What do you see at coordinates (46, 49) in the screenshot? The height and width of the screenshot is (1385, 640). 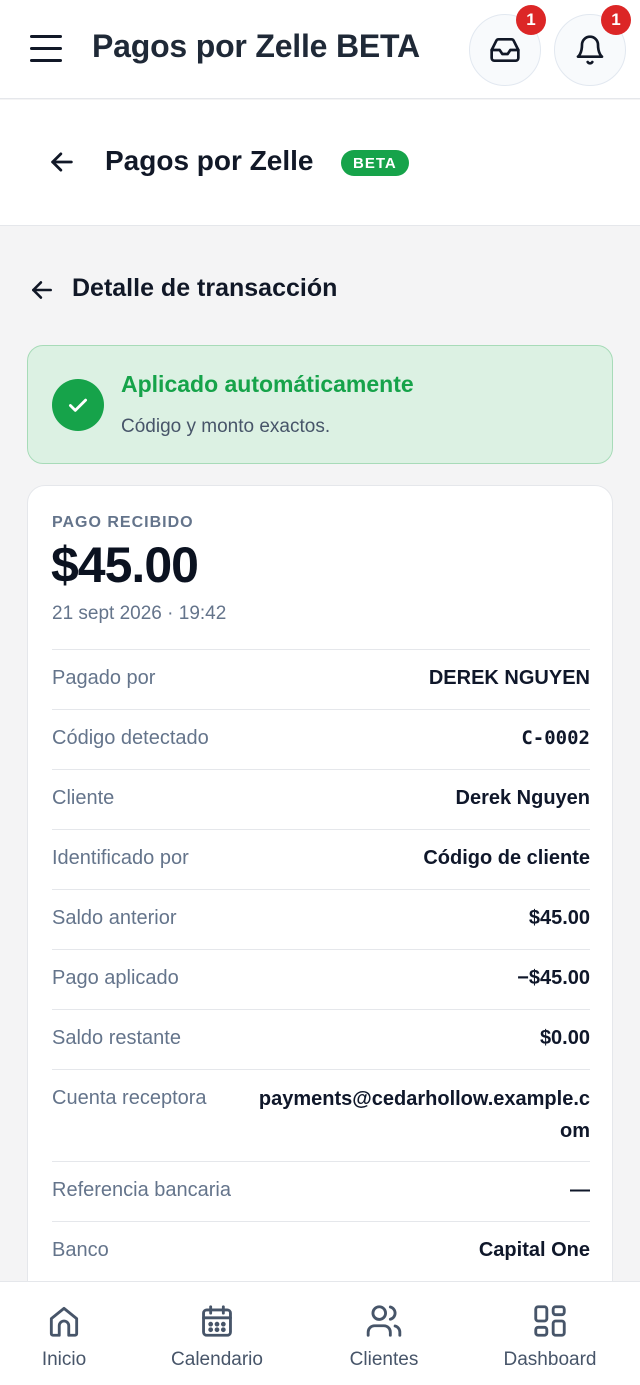 I see `menu-icon` at bounding box center [46, 49].